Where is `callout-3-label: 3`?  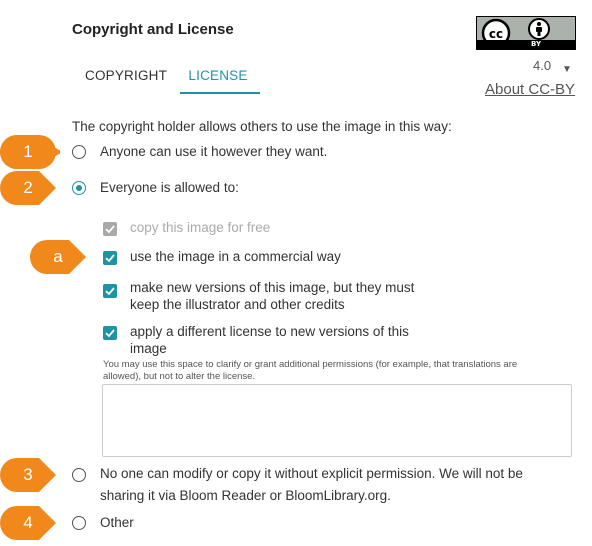
callout-3-label: 3 is located at coordinates (28, 474).